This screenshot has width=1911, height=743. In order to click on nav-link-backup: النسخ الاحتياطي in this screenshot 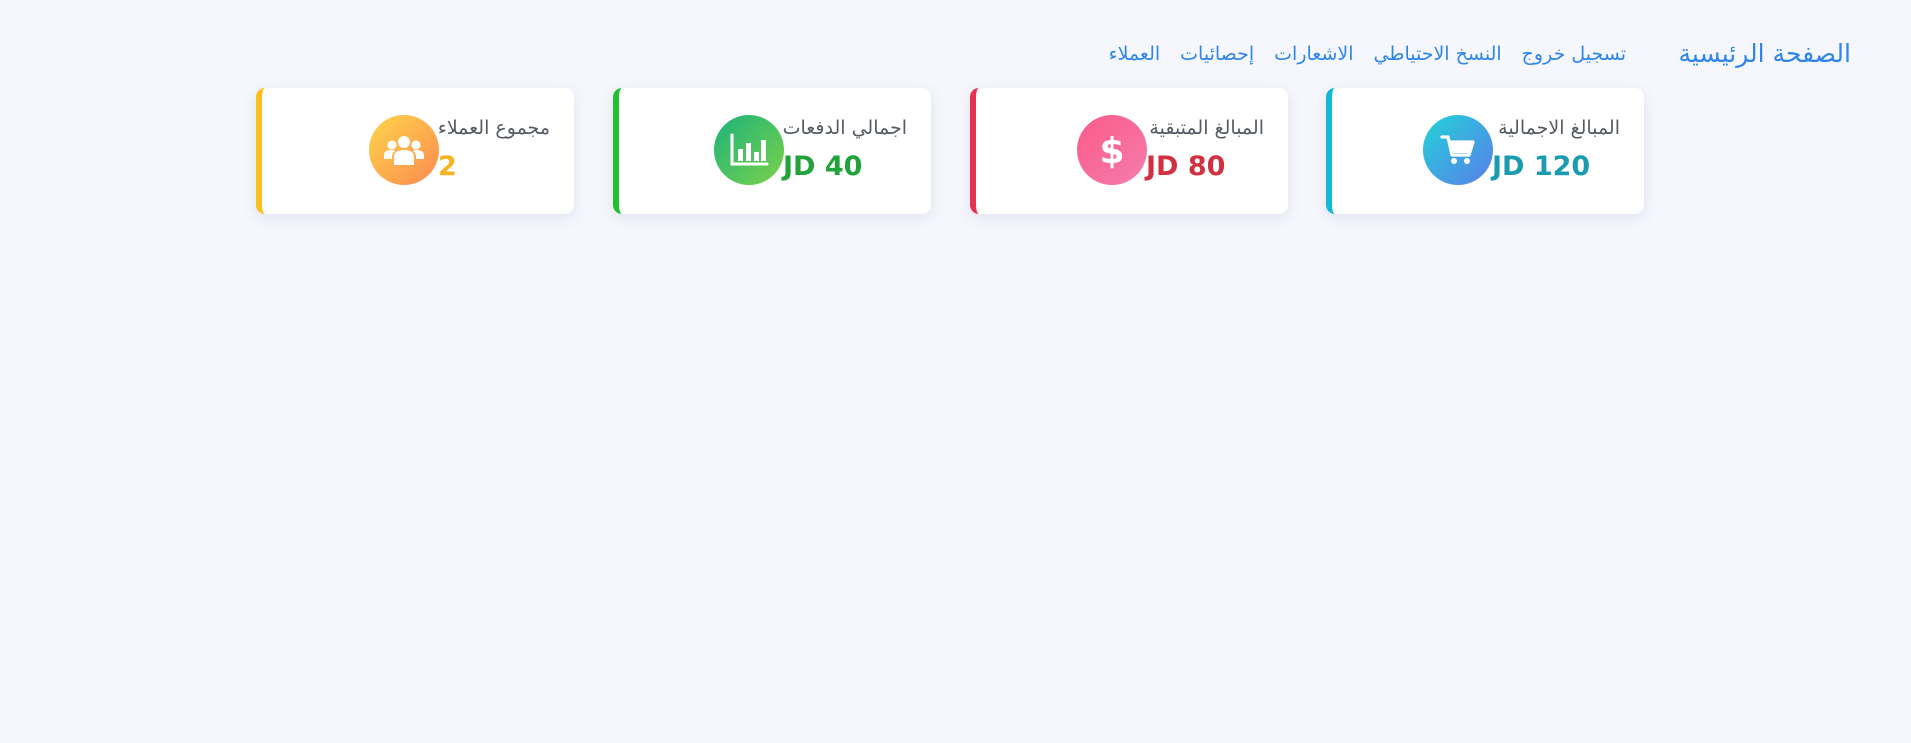, I will do `click(1438, 54)`.